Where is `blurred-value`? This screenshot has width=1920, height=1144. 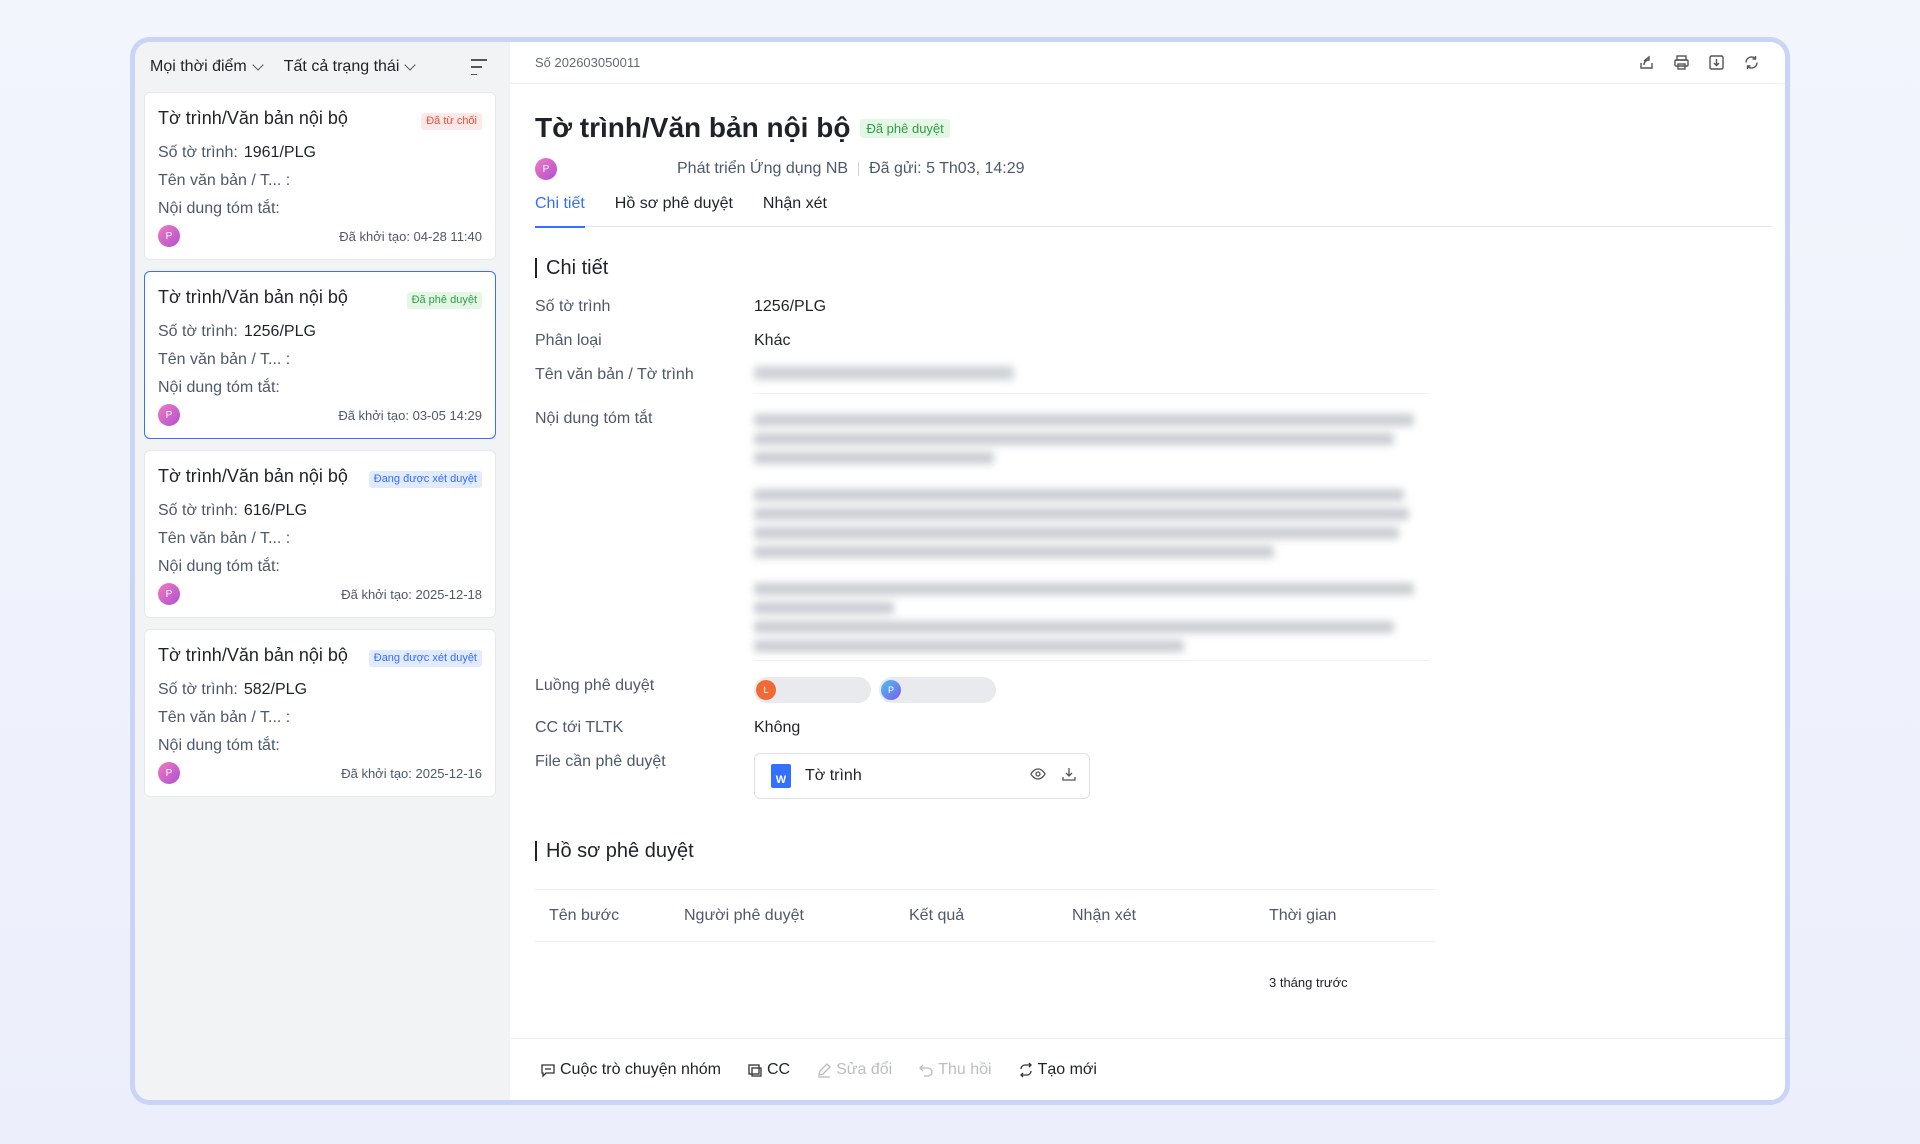
blurred-value is located at coordinates (1091, 380).